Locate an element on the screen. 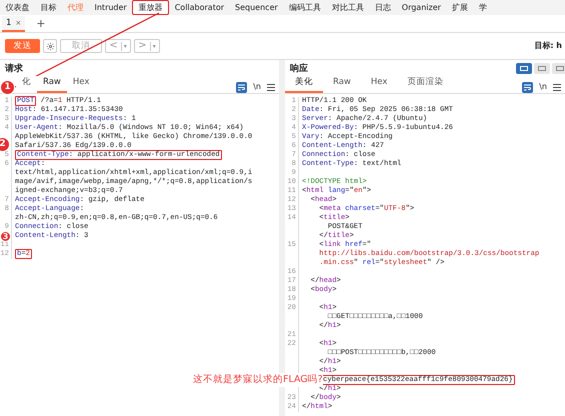 This screenshot has width=565, height=416. tab-label: 1 is located at coordinates (9, 23).